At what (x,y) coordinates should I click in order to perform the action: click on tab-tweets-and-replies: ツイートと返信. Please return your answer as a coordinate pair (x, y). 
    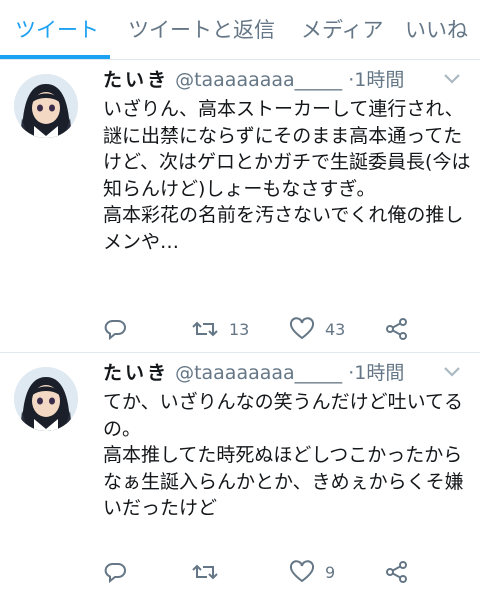
    Looking at the image, I should click on (201, 29).